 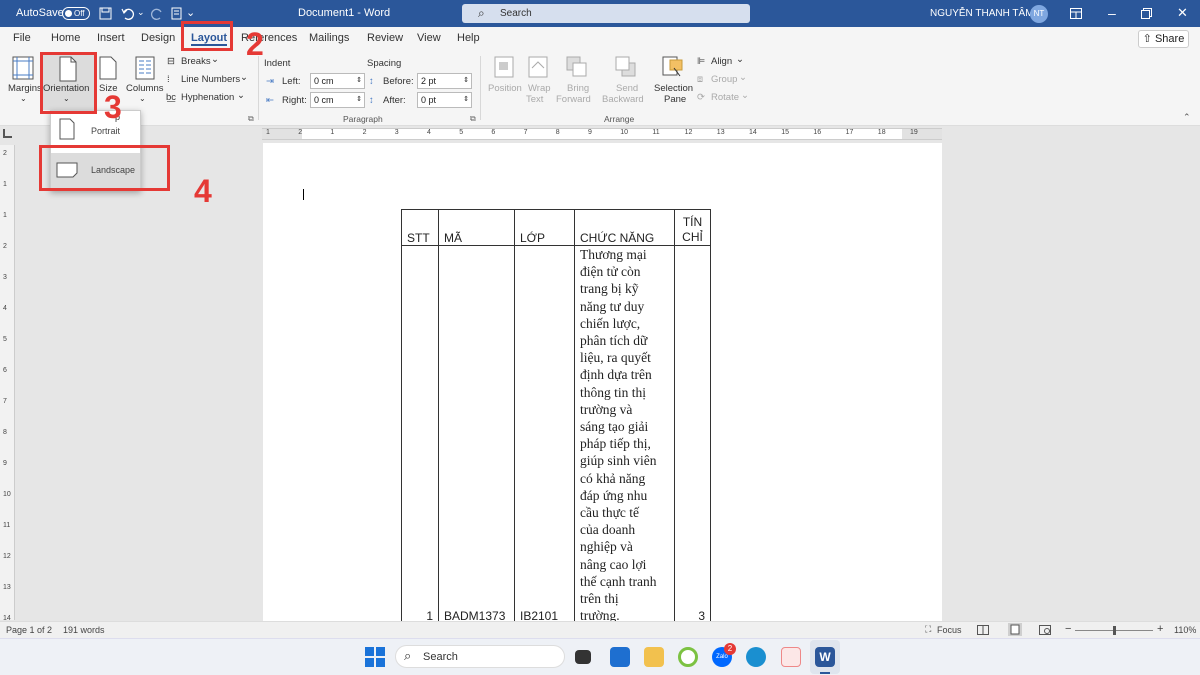 I want to click on ruler-mark: 2, so click(x=364, y=132).